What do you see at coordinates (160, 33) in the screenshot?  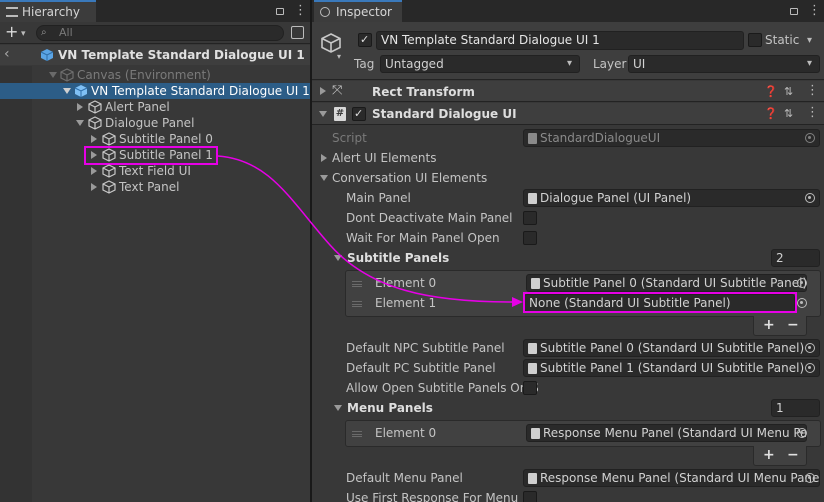 I see `search-input: ⌕ All` at bounding box center [160, 33].